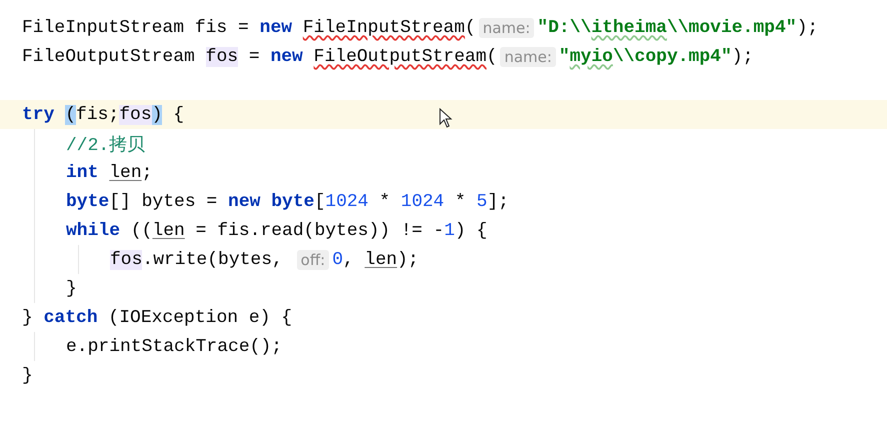  Describe the element at coordinates (83, 172) in the screenshot. I see `keyword: int` at that location.